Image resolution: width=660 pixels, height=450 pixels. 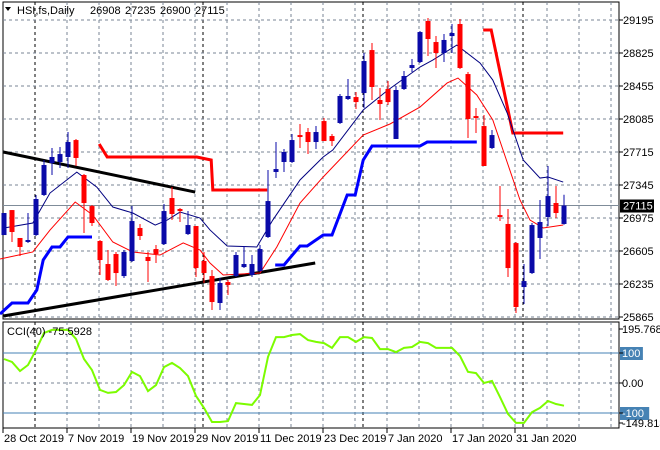 What do you see at coordinates (638, 120) in the screenshot?
I see `price-label: 28085` at bounding box center [638, 120].